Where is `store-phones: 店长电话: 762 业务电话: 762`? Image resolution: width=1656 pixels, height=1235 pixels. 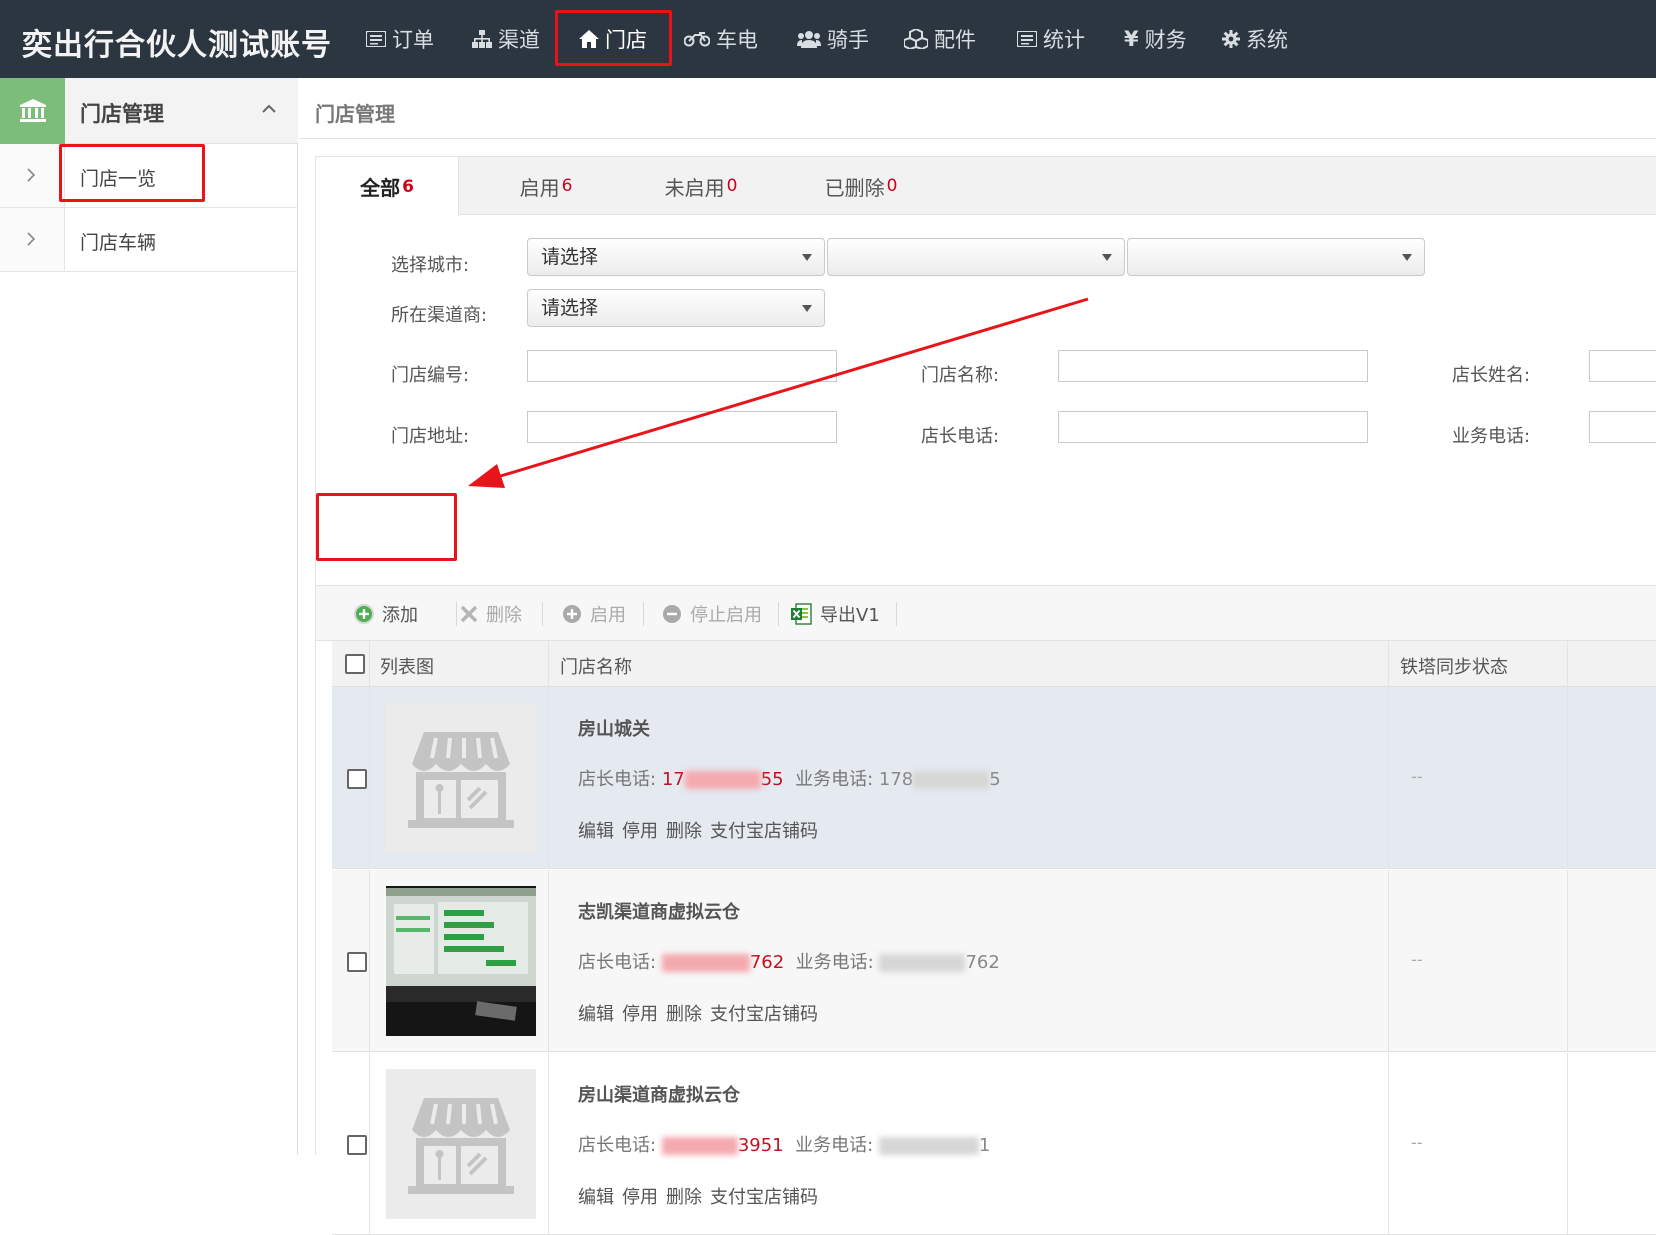
store-phones: 店长电话: 762 业务电话: 762 is located at coordinates (789, 961).